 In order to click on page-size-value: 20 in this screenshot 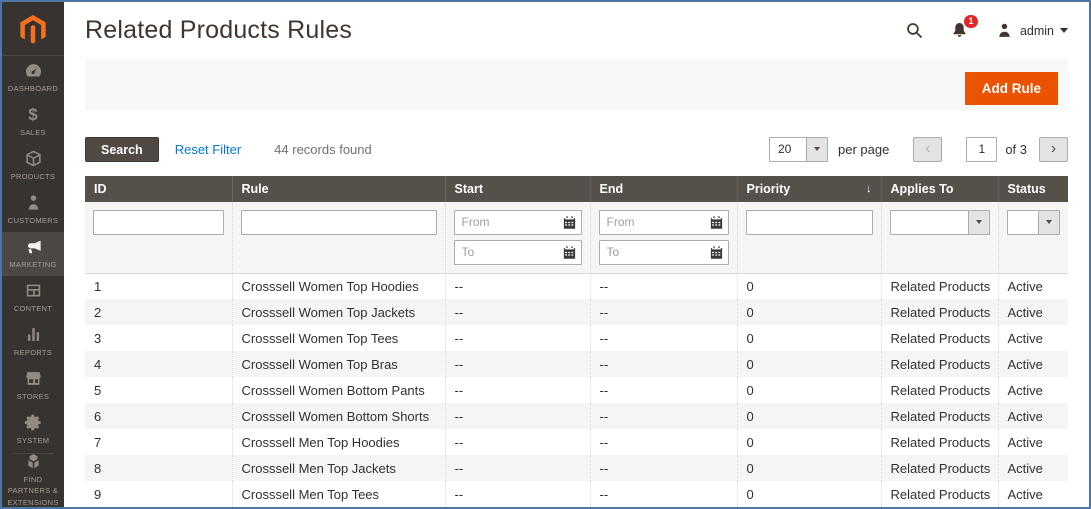, I will do `click(784, 148)`.